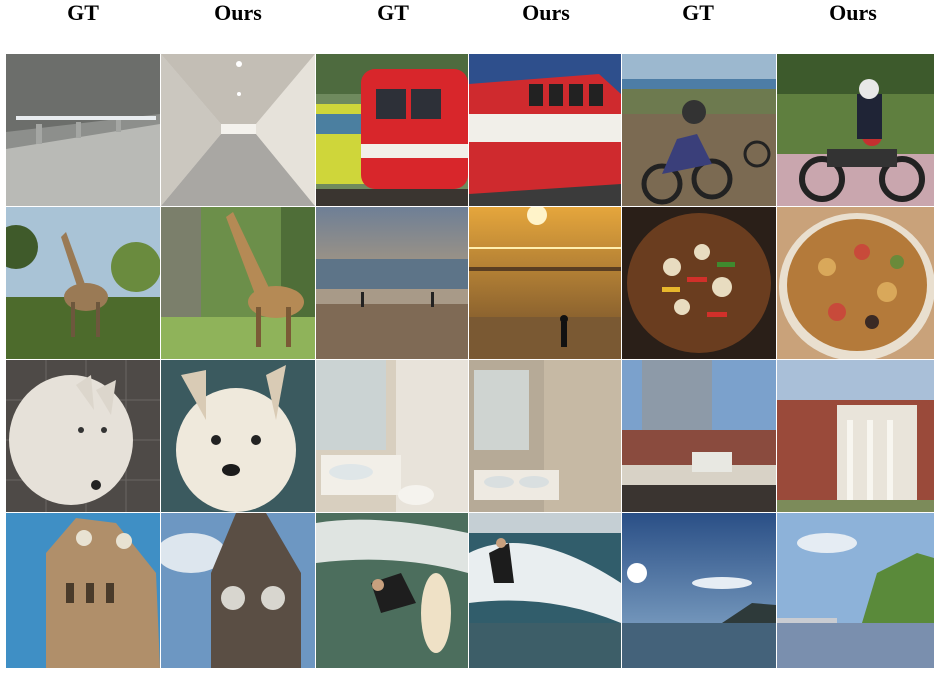  Describe the element at coordinates (545, 283) in the screenshot. I see `ours-ocean-sunset-image` at that location.